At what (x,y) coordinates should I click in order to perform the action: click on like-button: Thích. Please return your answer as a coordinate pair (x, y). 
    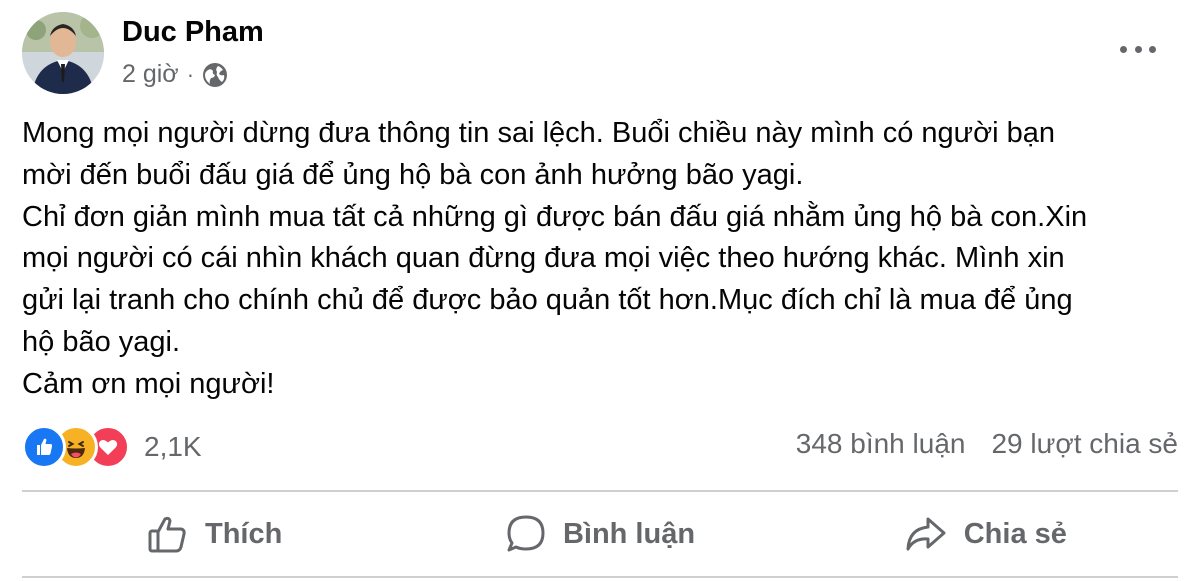
    Looking at the image, I should click on (214, 534).